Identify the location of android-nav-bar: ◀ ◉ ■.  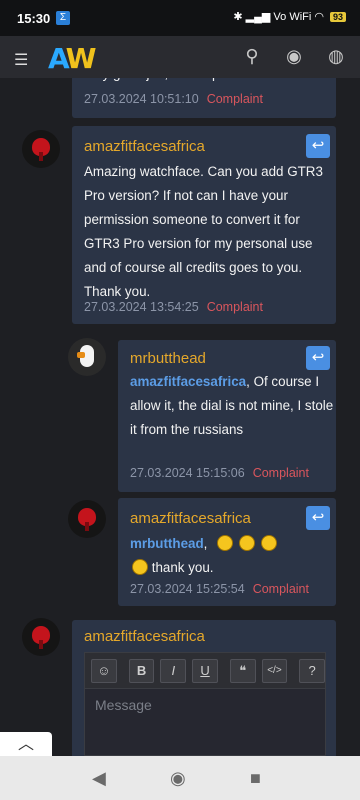
(180, 778).